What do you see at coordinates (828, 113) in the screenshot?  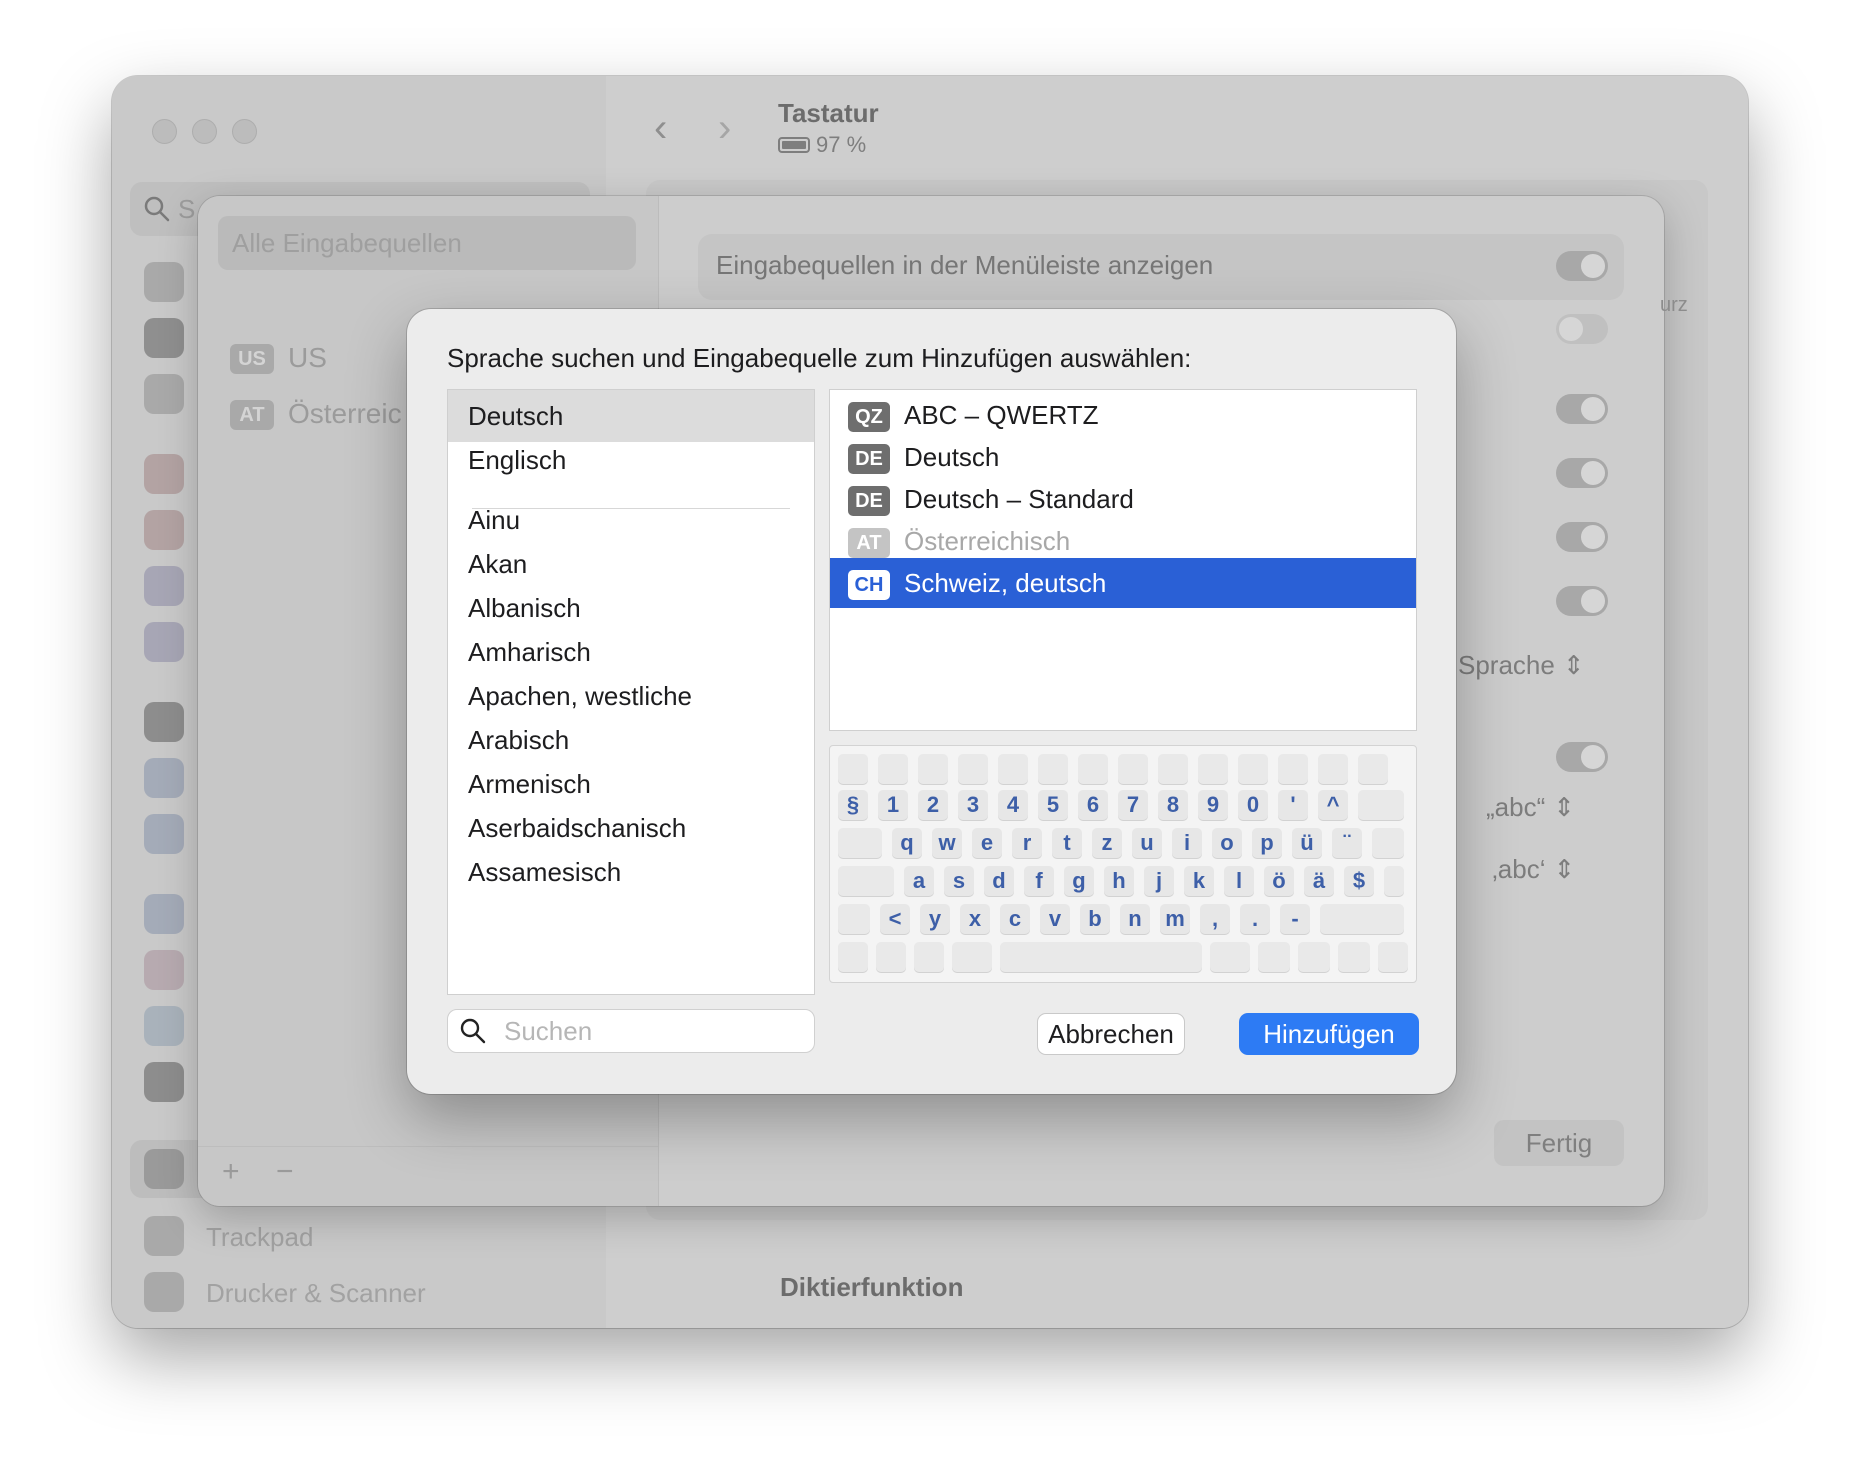 I see `window-title: Tastatur` at bounding box center [828, 113].